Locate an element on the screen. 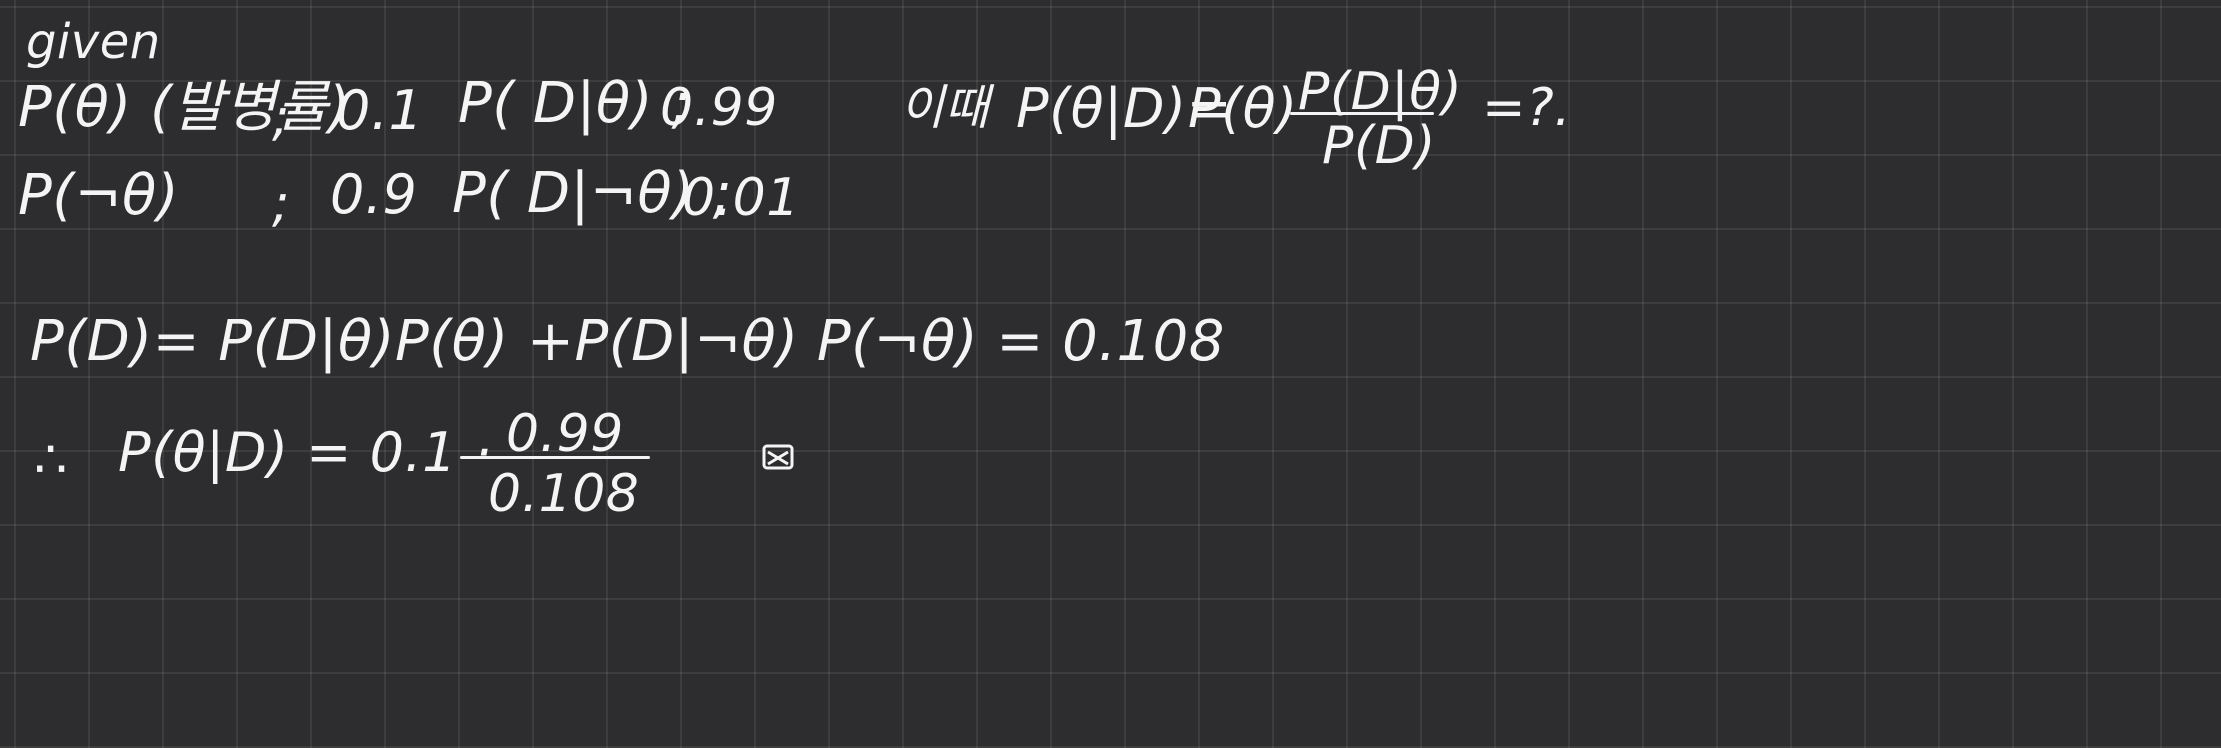 Image resolution: width=2221 pixels, height=748 pixels. done-mark-icon is located at coordinates (778, 457).